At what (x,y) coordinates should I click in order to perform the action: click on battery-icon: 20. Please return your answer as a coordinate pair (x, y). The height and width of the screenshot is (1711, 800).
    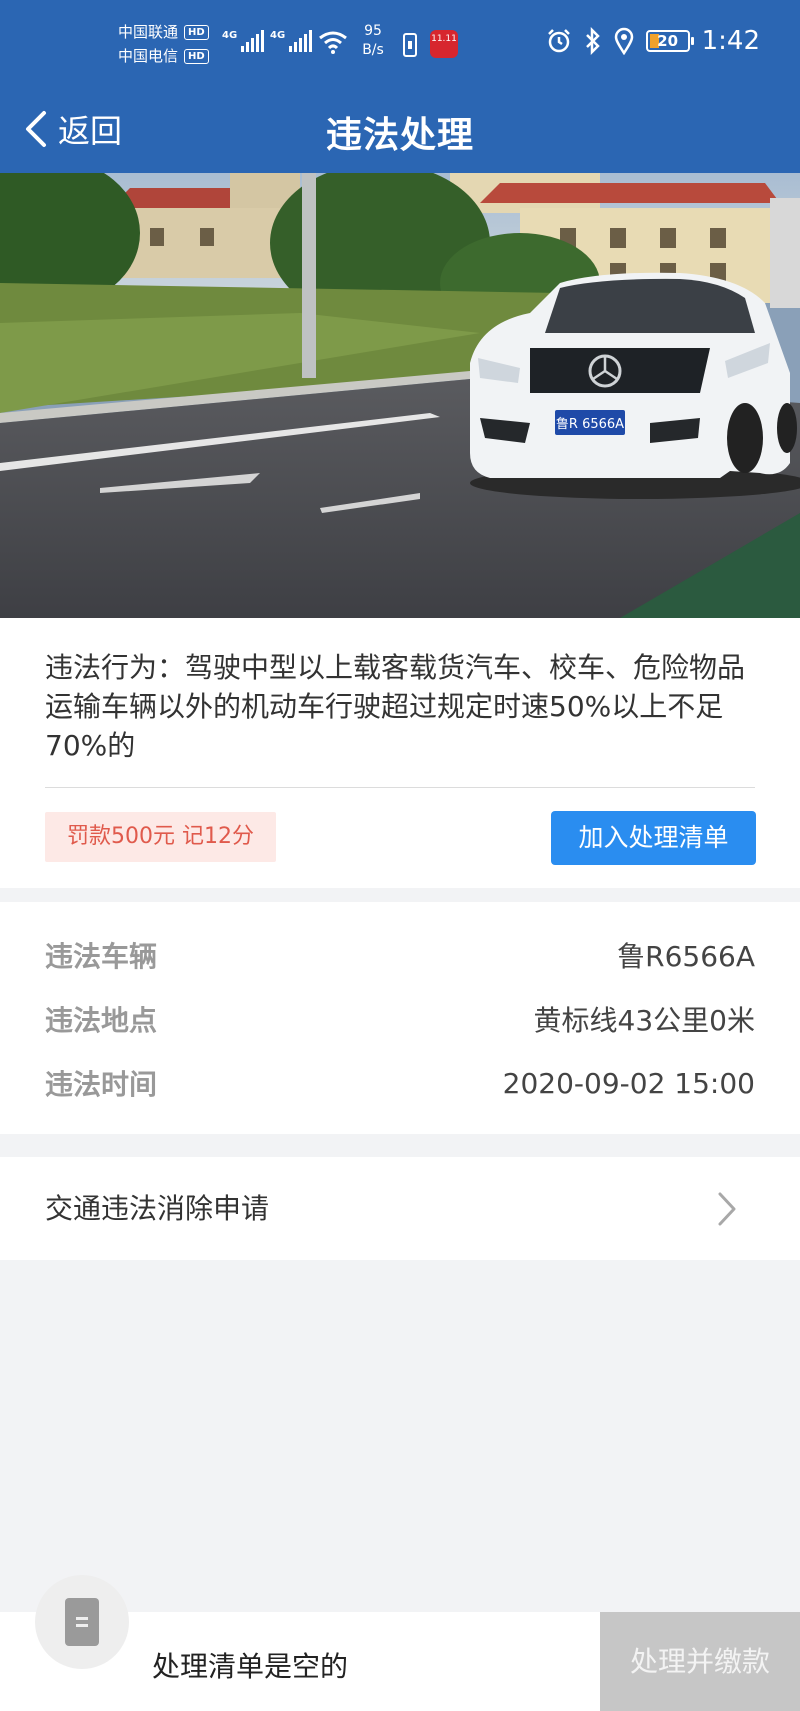
    Looking at the image, I should click on (669, 41).